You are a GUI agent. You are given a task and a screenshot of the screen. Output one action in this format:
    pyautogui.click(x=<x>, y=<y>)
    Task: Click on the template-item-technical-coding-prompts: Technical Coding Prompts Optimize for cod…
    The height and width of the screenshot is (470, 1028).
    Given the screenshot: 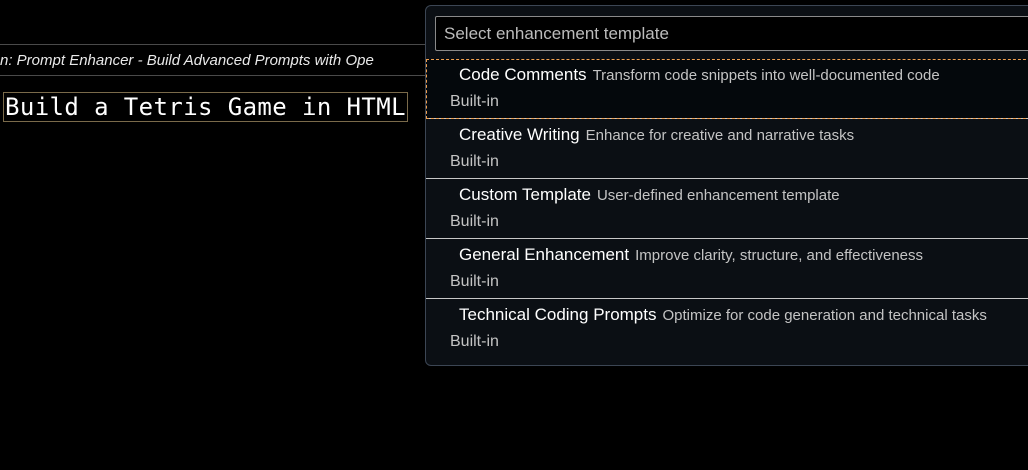 What is the action you would take?
    pyautogui.click(x=727, y=329)
    